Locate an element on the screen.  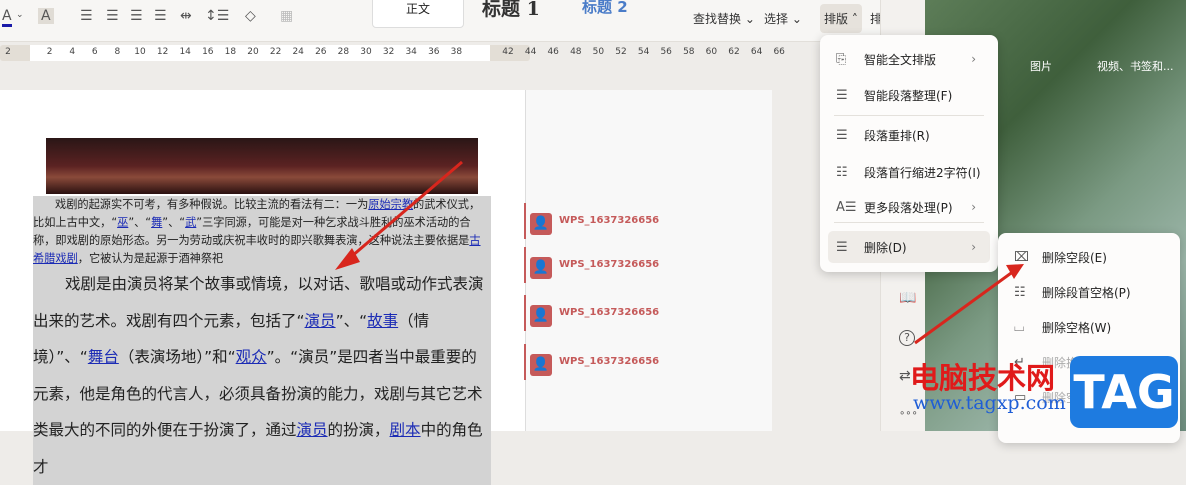
watermark-url: www.tagxp.com is located at coordinates (989, 403).